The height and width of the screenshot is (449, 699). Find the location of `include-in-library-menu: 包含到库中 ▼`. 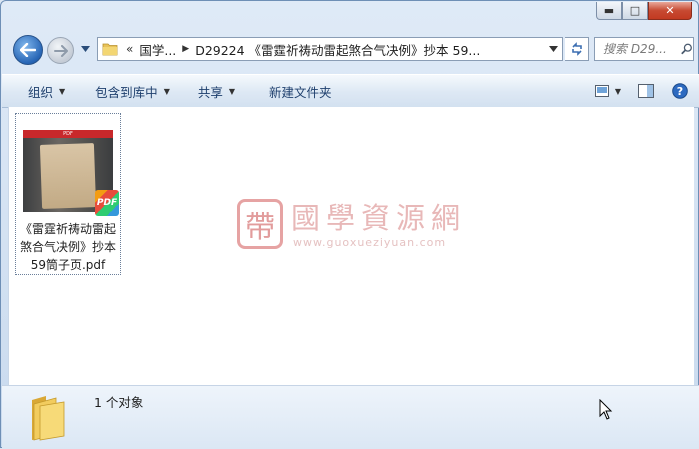

include-in-library-menu: 包含到库中 ▼ is located at coordinates (132, 91).